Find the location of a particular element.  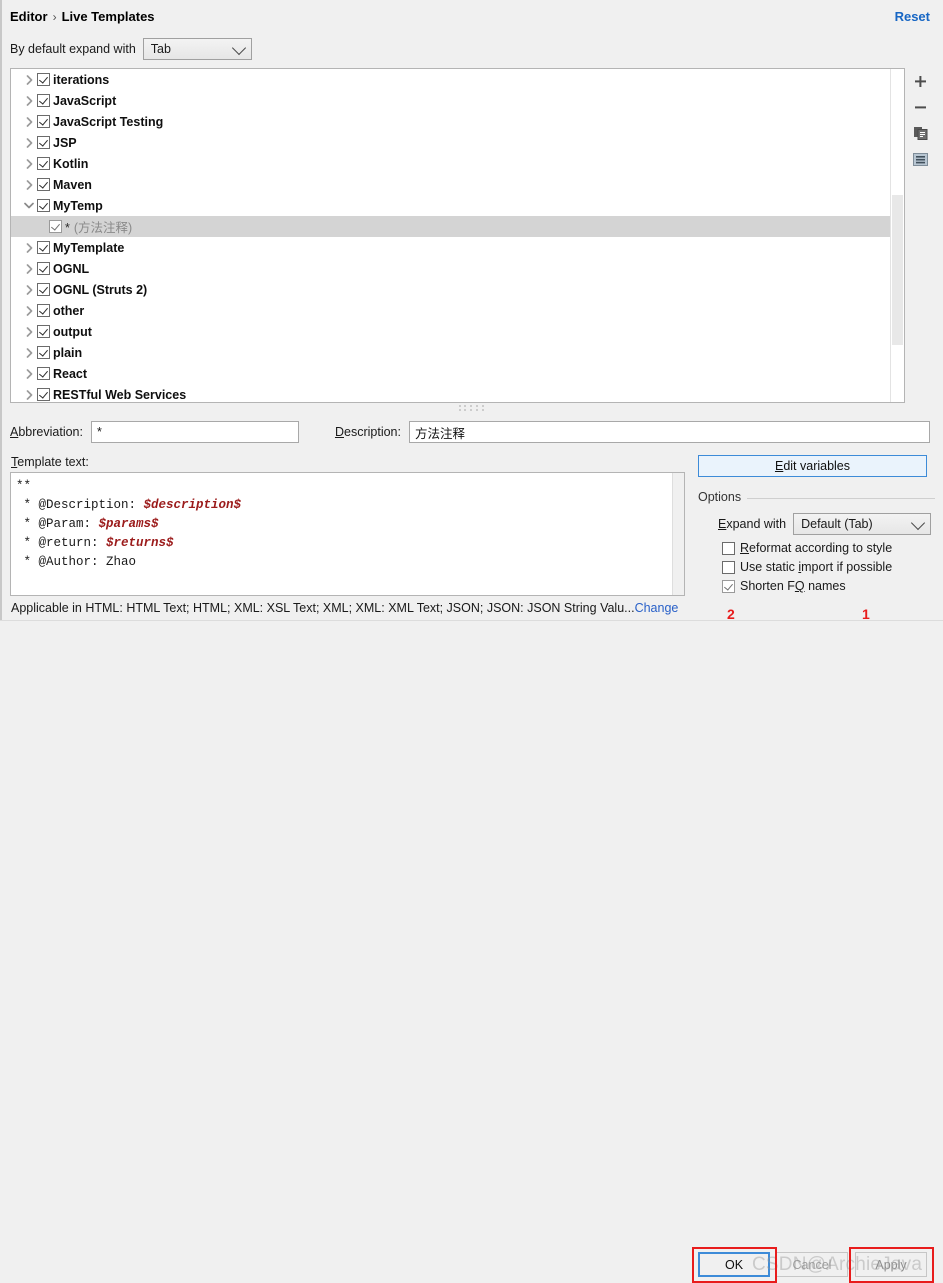

tree-item-label: plain is located at coordinates (68, 352).